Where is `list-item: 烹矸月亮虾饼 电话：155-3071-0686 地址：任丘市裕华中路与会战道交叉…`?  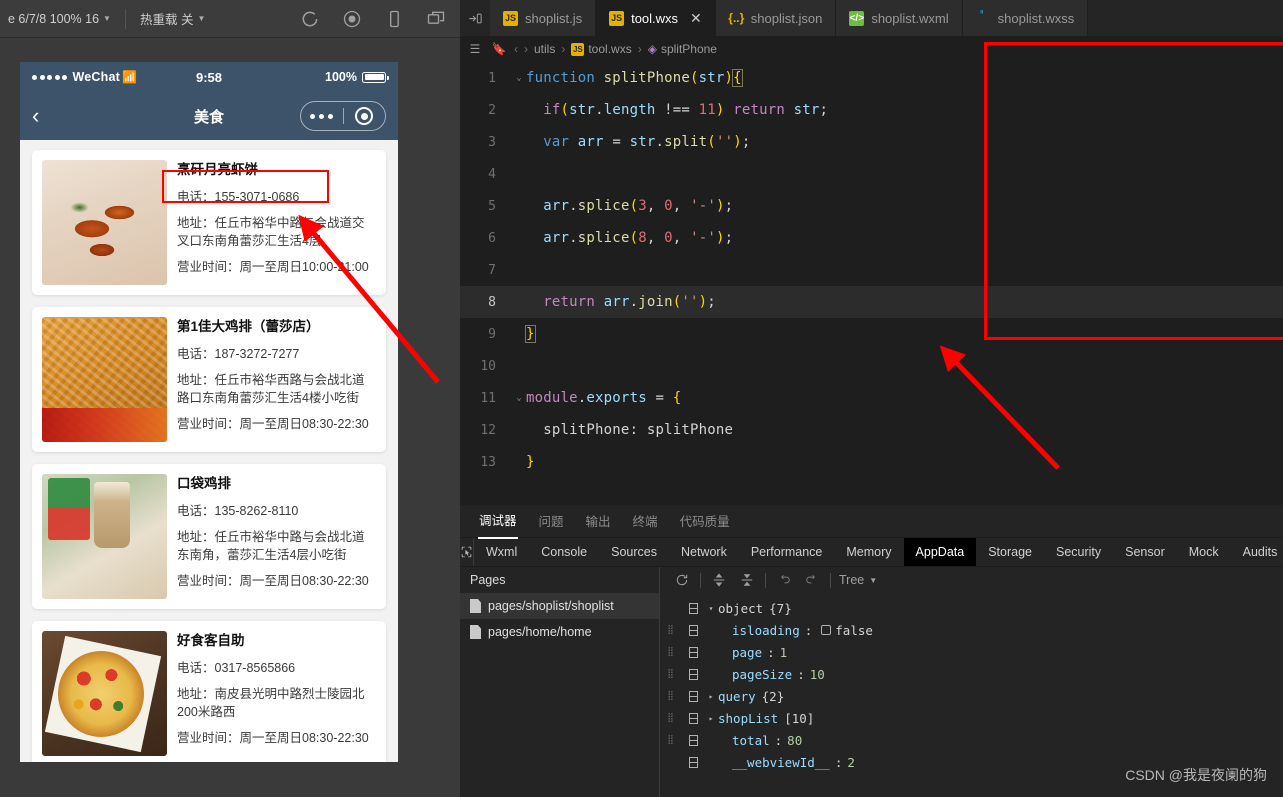
list-item: 烹矸月亮虾饼 电话：155-3071-0686 地址：任丘市裕华中路与会战道交叉… is located at coordinates (209, 222).